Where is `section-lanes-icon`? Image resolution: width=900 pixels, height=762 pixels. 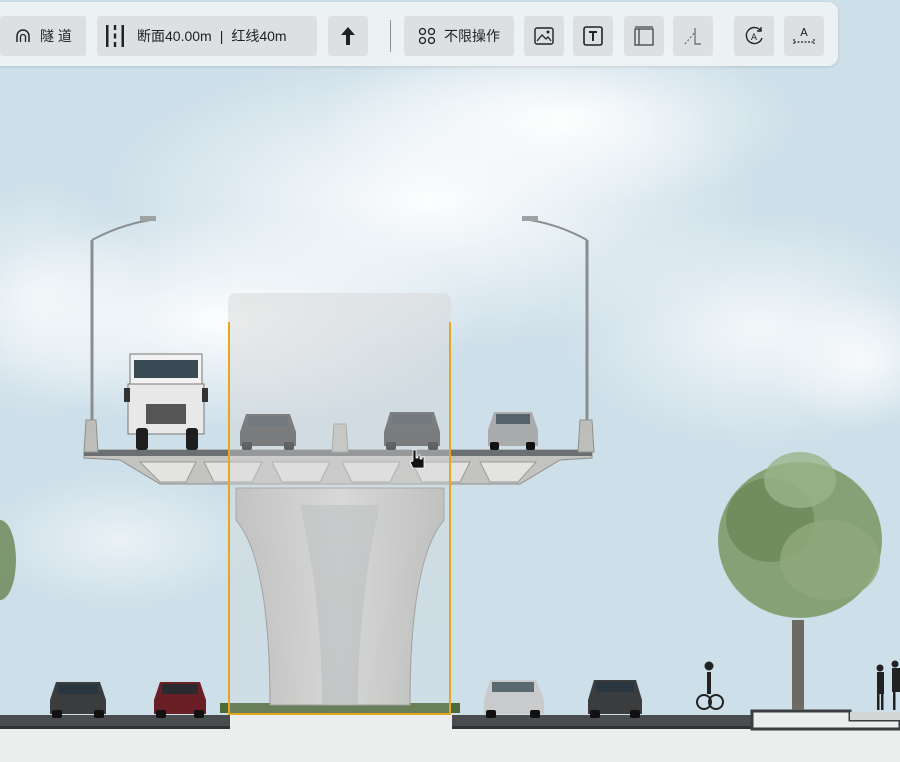
section-lanes-icon is located at coordinates (115, 36).